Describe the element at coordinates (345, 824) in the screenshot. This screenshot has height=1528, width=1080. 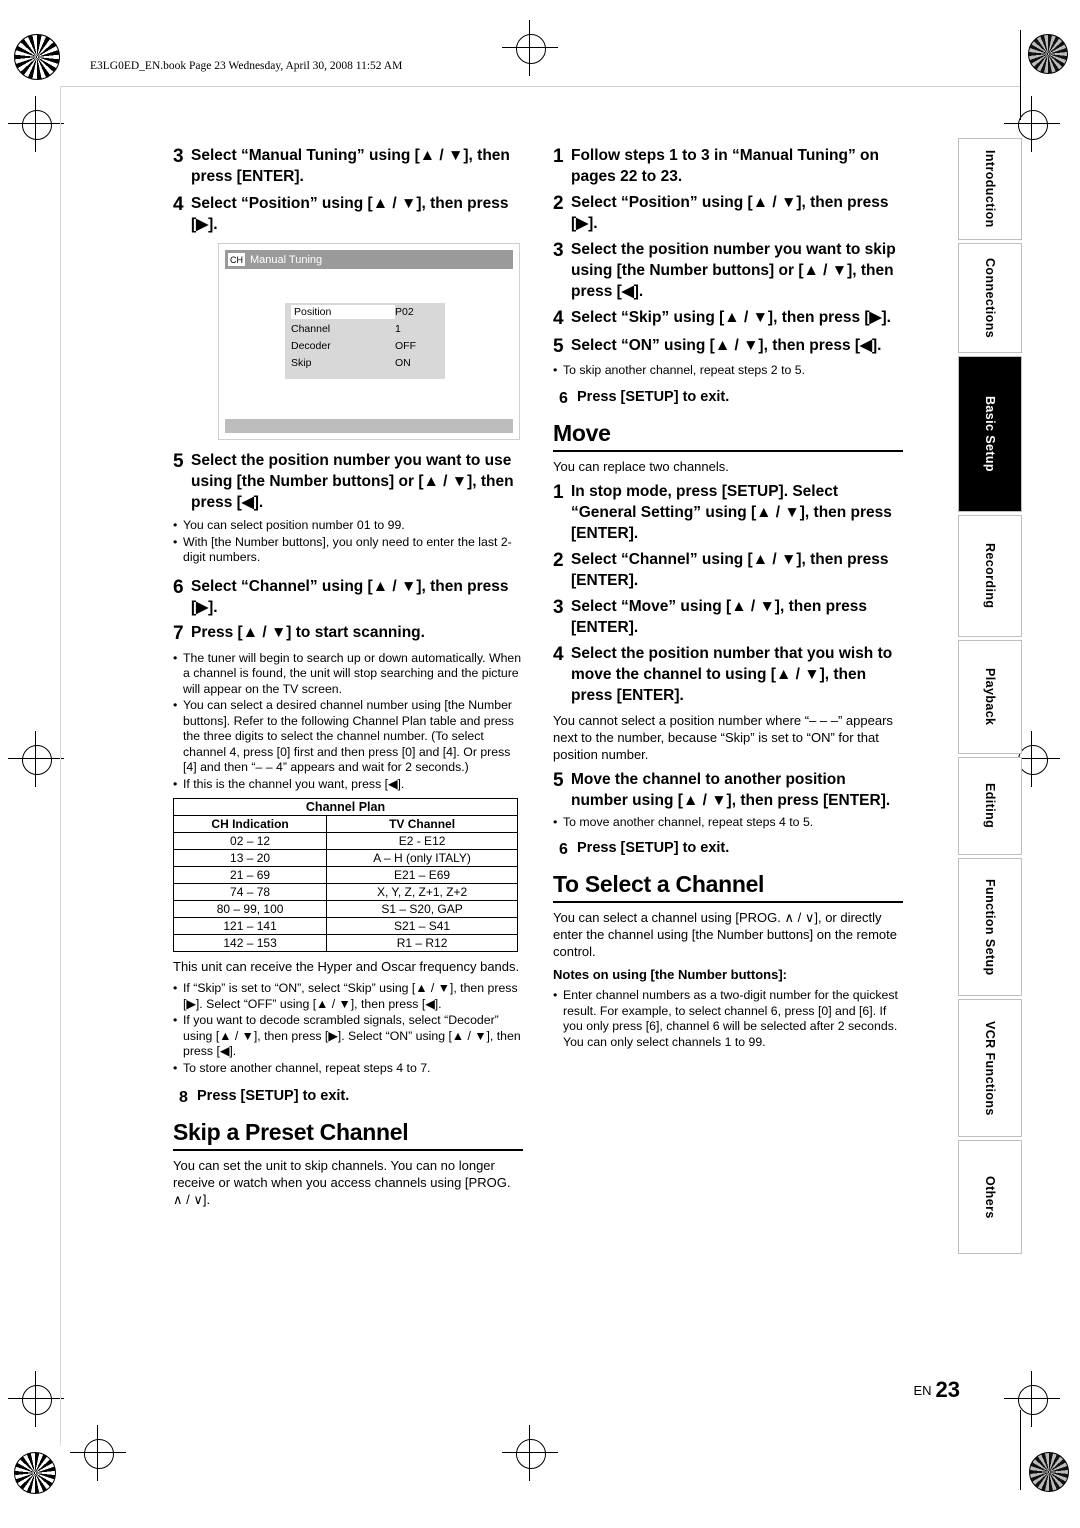
I see `table-row: CH Indication TV Channel` at that location.